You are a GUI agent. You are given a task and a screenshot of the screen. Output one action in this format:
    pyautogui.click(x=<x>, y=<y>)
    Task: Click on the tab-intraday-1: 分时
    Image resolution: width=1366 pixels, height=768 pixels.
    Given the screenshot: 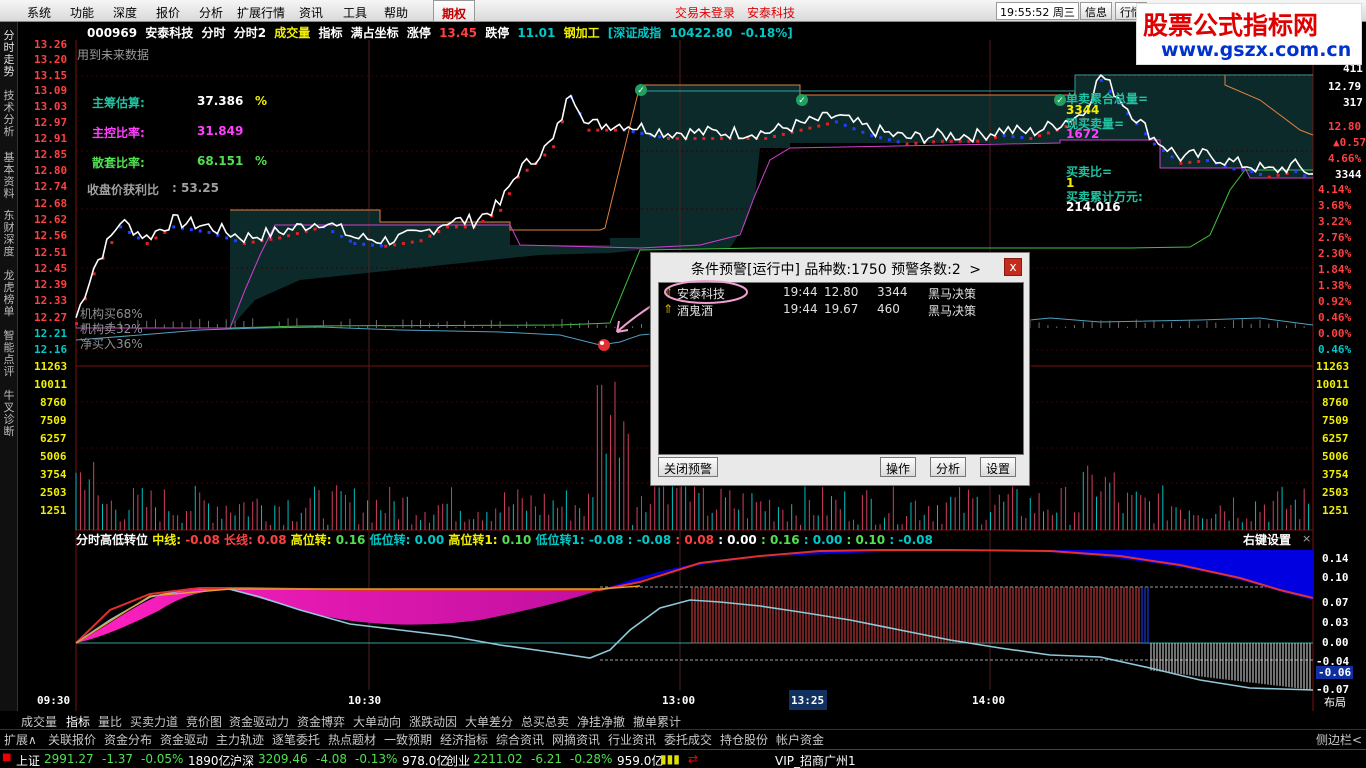 What is the action you would take?
    pyautogui.click(x=214, y=33)
    